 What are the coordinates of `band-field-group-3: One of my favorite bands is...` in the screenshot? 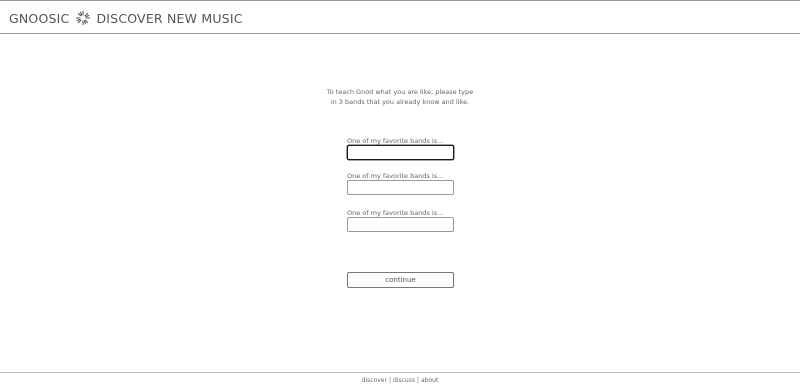 It's located at (400, 220).